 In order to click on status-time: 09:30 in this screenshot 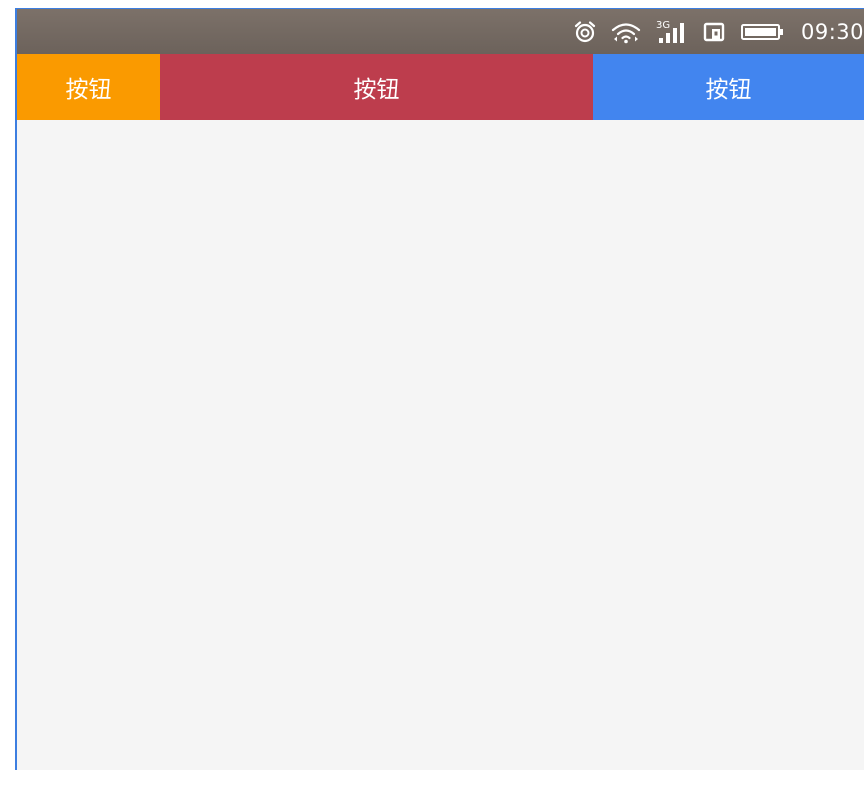, I will do `click(832, 31)`.